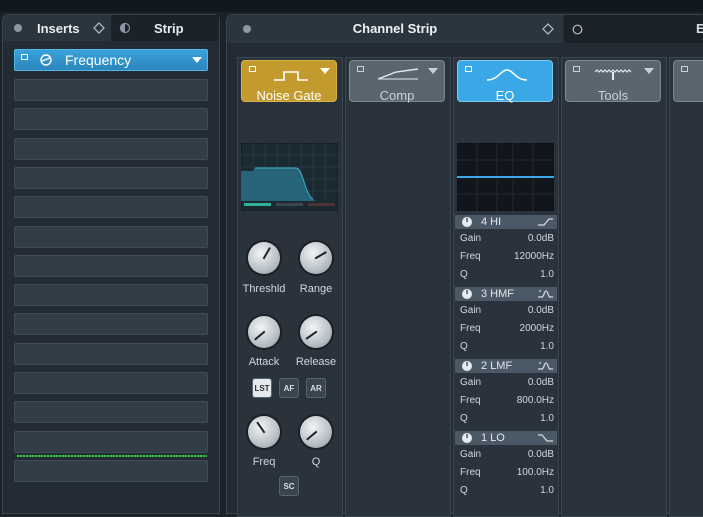 This screenshot has height=517, width=703. I want to click on eq-band-header: 3 HMF, so click(506, 294).